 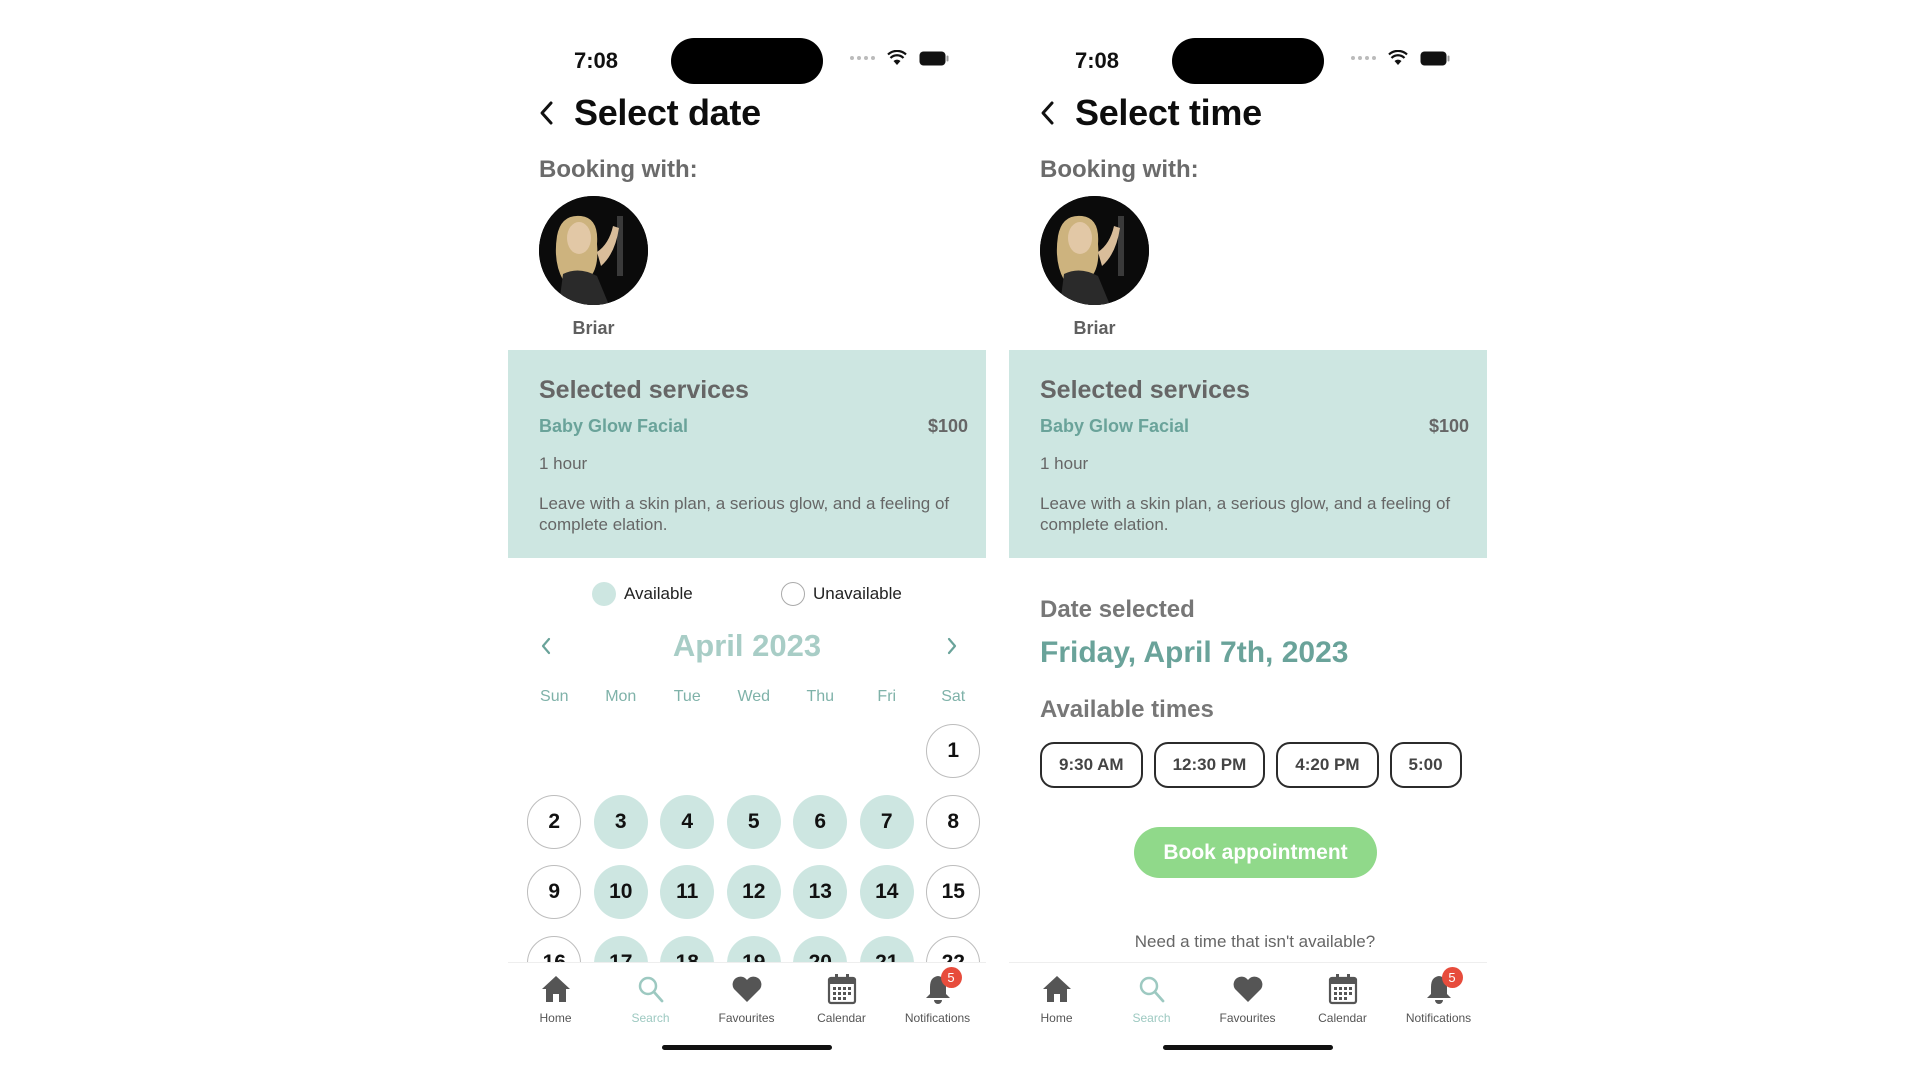 I want to click on calendar-day-unavailable: 8, so click(x=953, y=821).